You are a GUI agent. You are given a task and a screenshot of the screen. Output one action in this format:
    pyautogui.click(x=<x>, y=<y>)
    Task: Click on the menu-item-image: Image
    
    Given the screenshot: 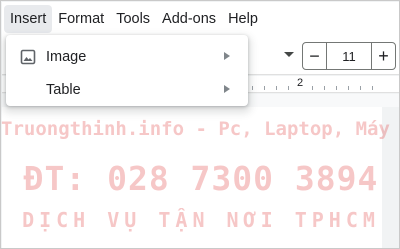 What is the action you would take?
    pyautogui.click(x=127, y=56)
    